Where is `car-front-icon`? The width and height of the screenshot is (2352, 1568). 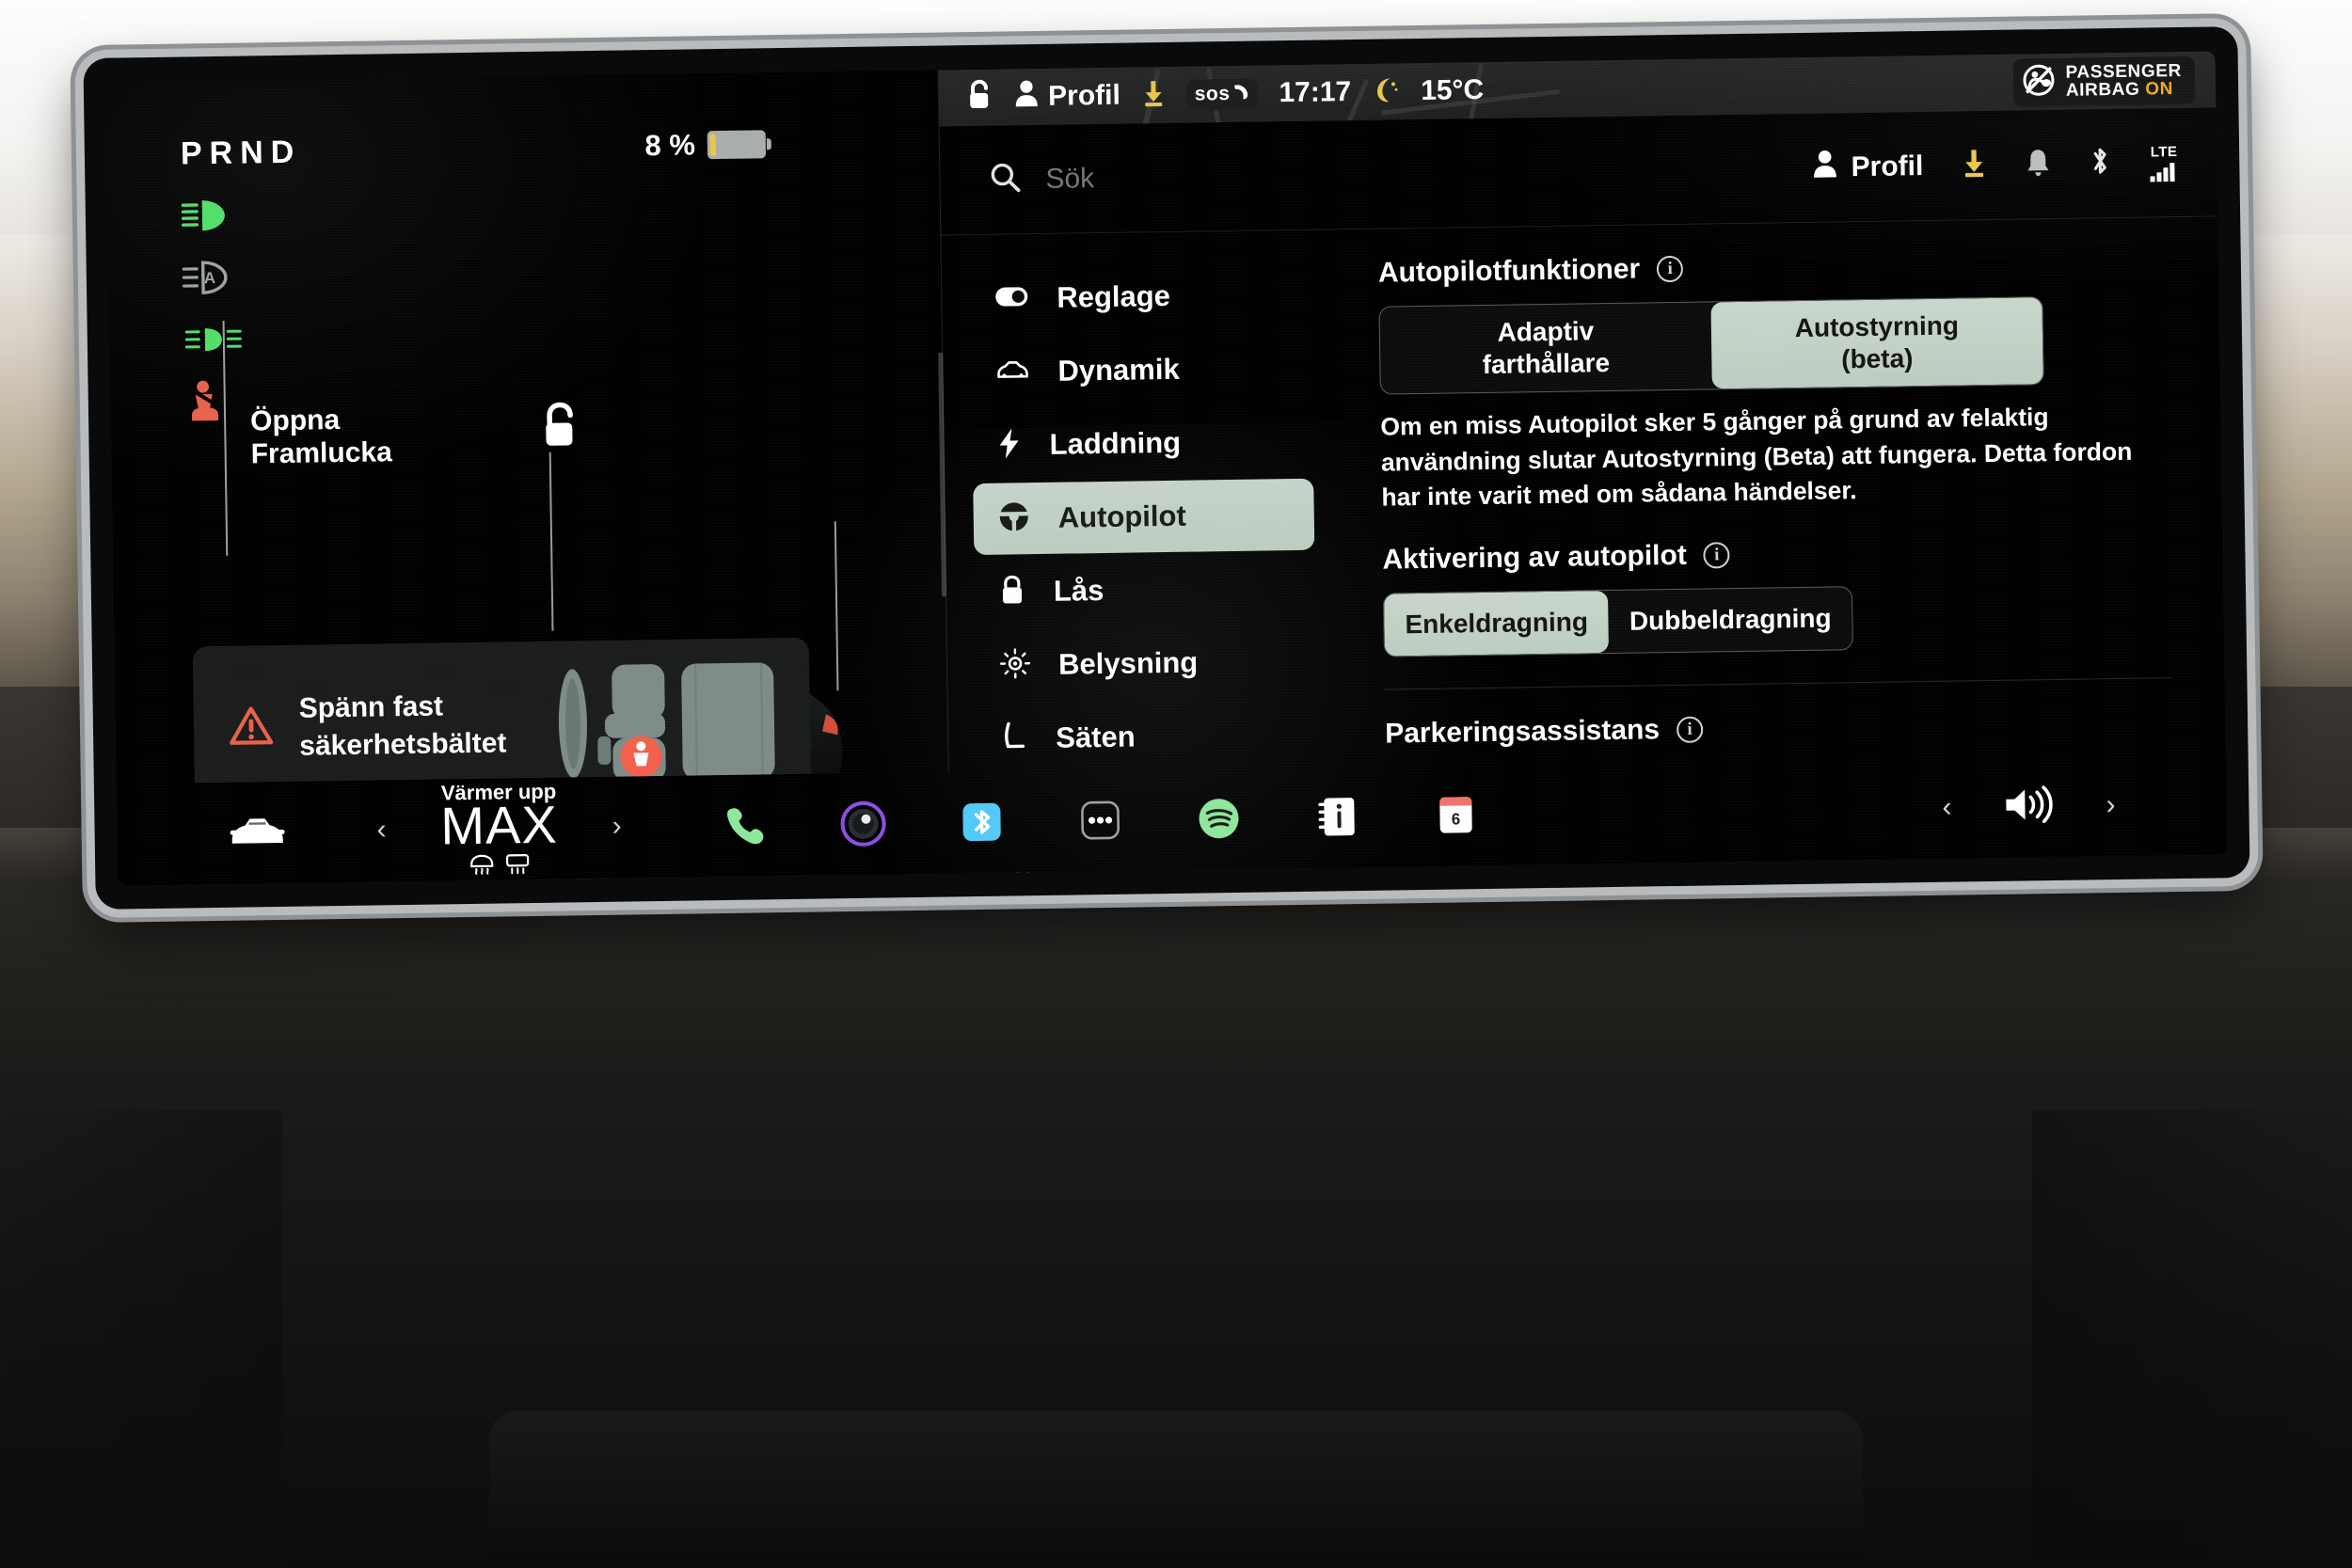
car-front-icon is located at coordinates (257, 832).